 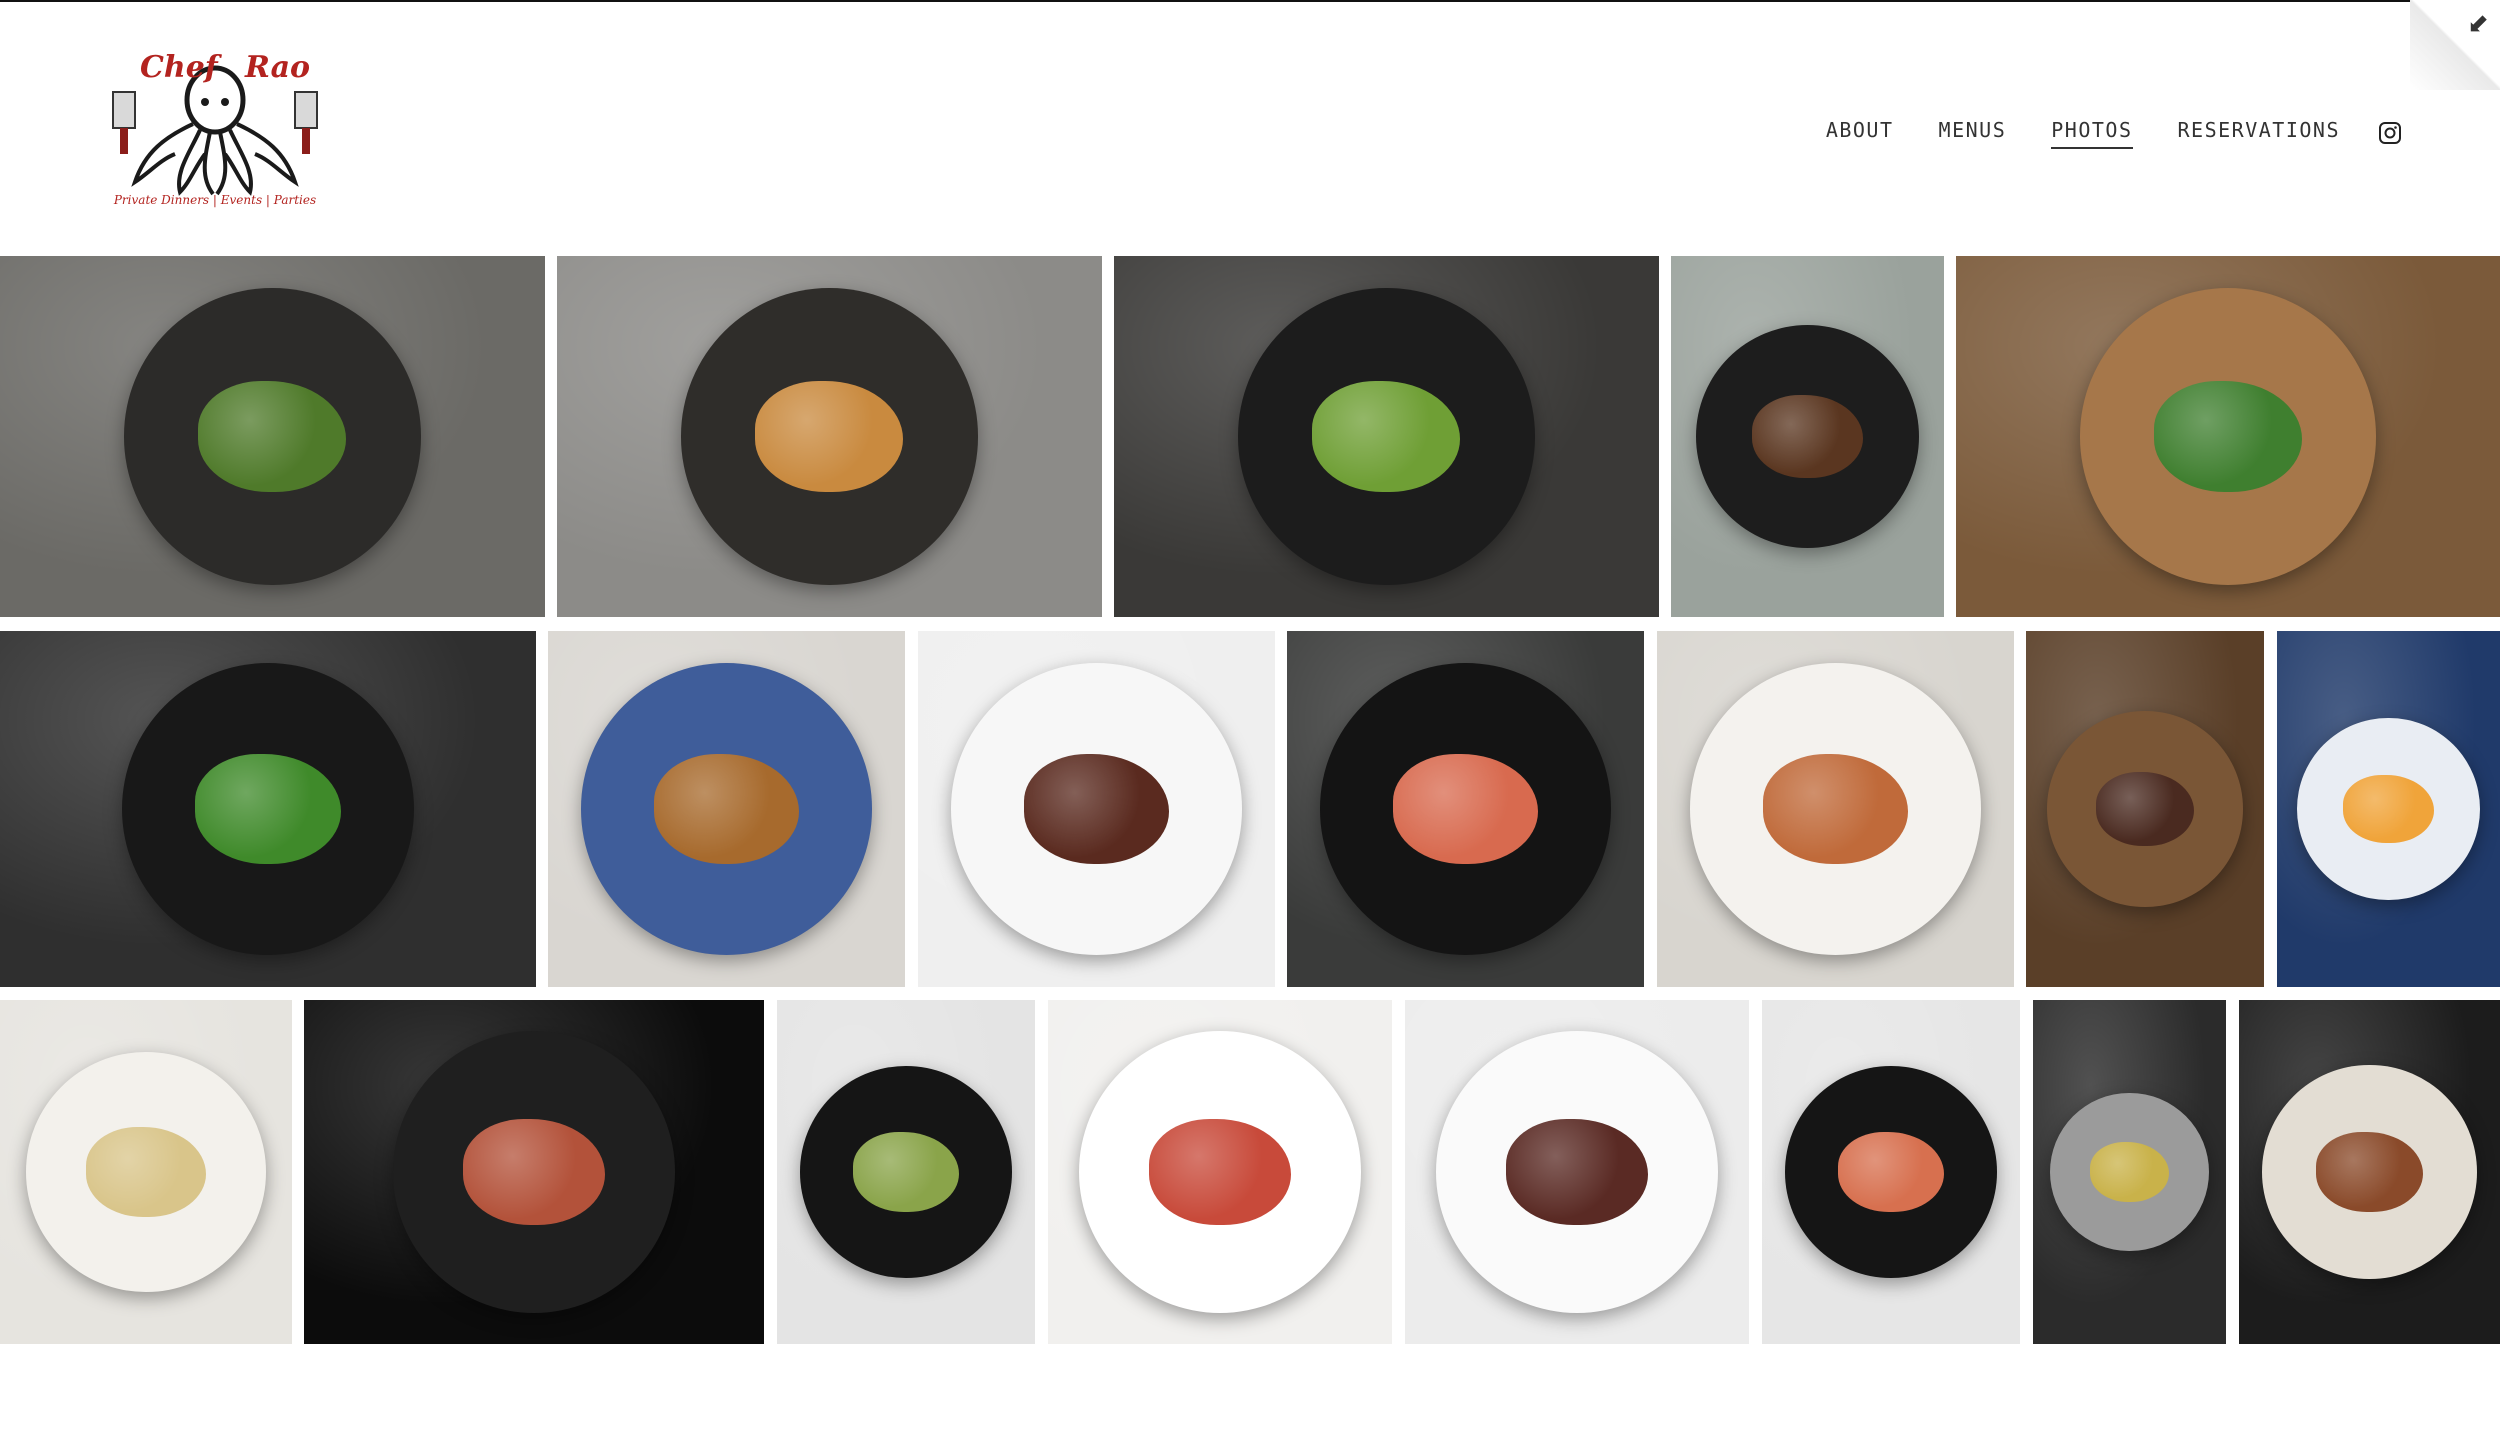 I want to click on logo-tagline: Private Dinners | Events | Parties, so click(x=214, y=200).